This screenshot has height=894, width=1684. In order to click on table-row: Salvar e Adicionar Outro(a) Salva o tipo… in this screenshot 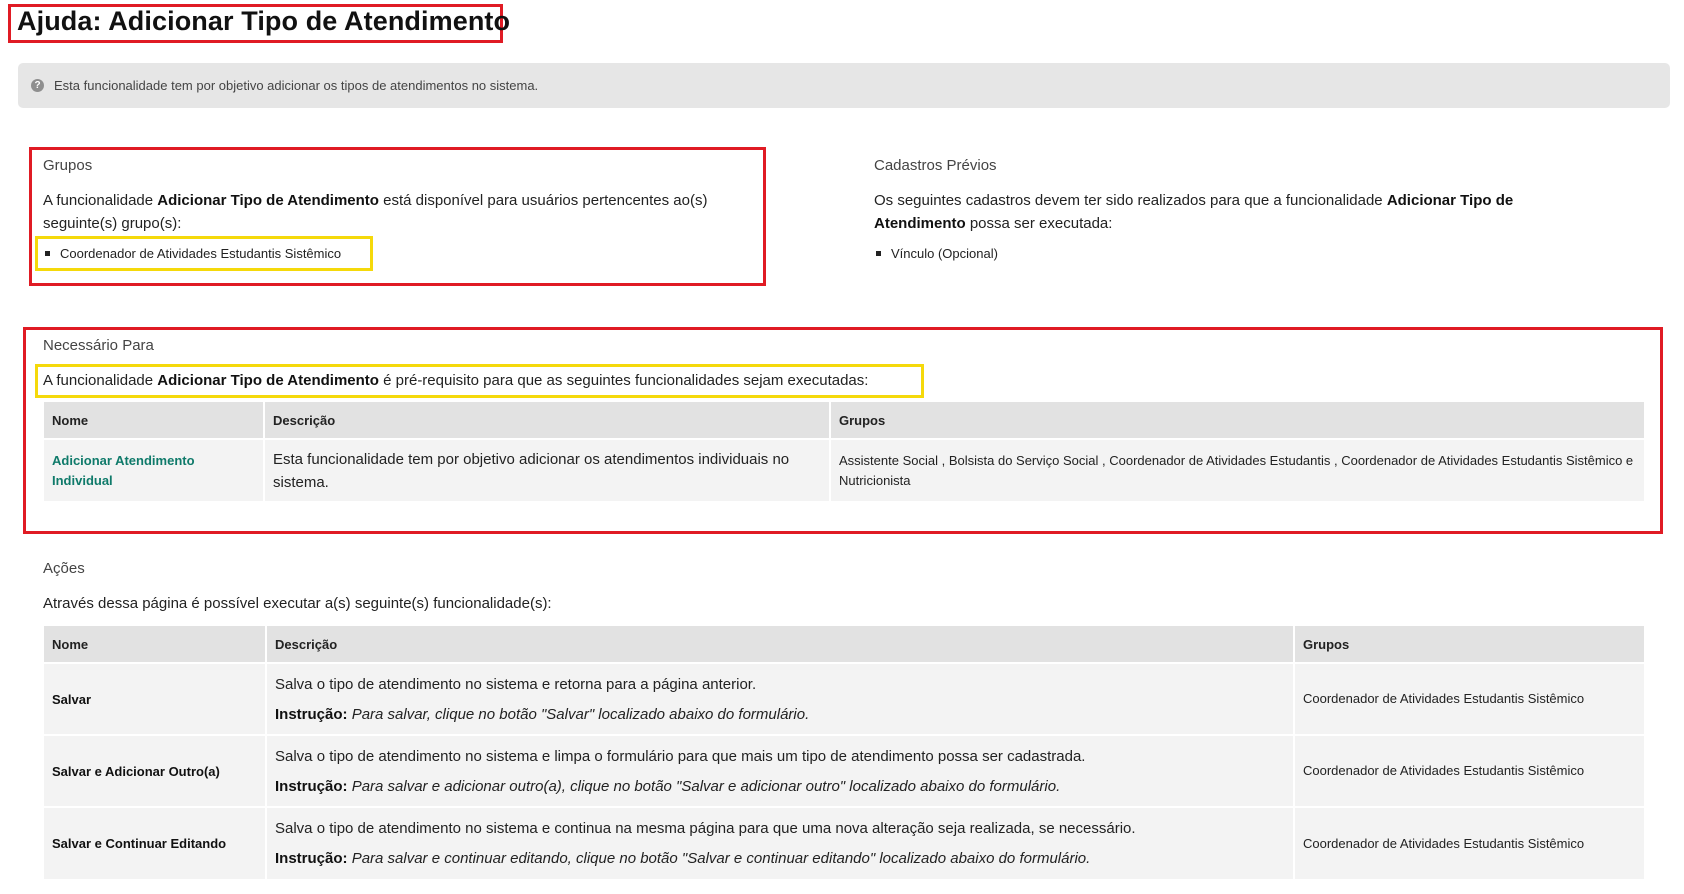, I will do `click(844, 770)`.